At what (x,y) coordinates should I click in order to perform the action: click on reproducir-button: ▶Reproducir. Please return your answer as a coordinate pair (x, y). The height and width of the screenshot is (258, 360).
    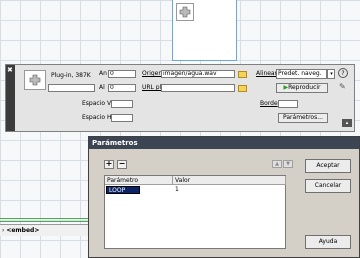
    Looking at the image, I should click on (302, 88).